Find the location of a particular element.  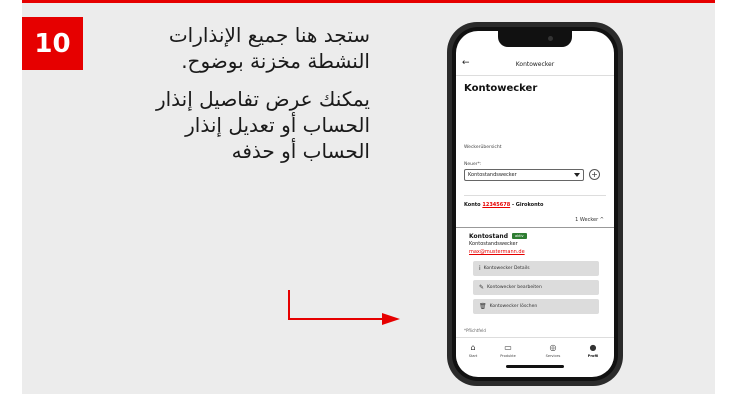

account-number-link: 12345678 is located at coordinates (496, 205).